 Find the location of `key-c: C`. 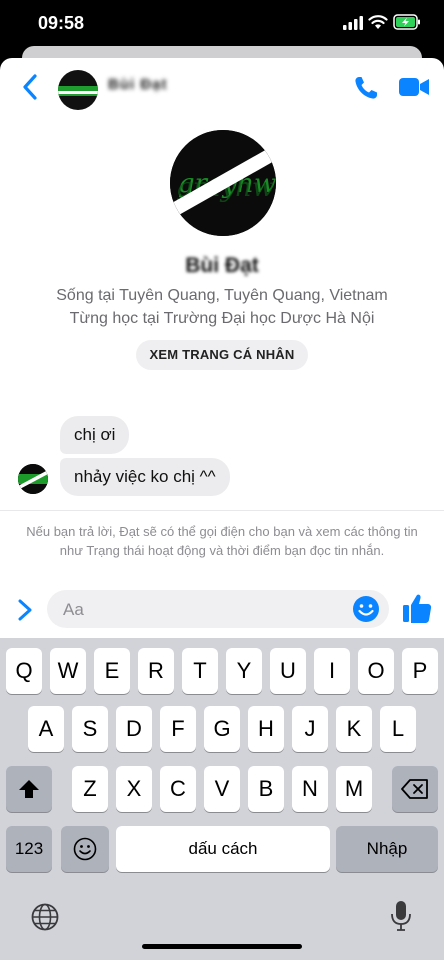

key-c: C is located at coordinates (178, 789).